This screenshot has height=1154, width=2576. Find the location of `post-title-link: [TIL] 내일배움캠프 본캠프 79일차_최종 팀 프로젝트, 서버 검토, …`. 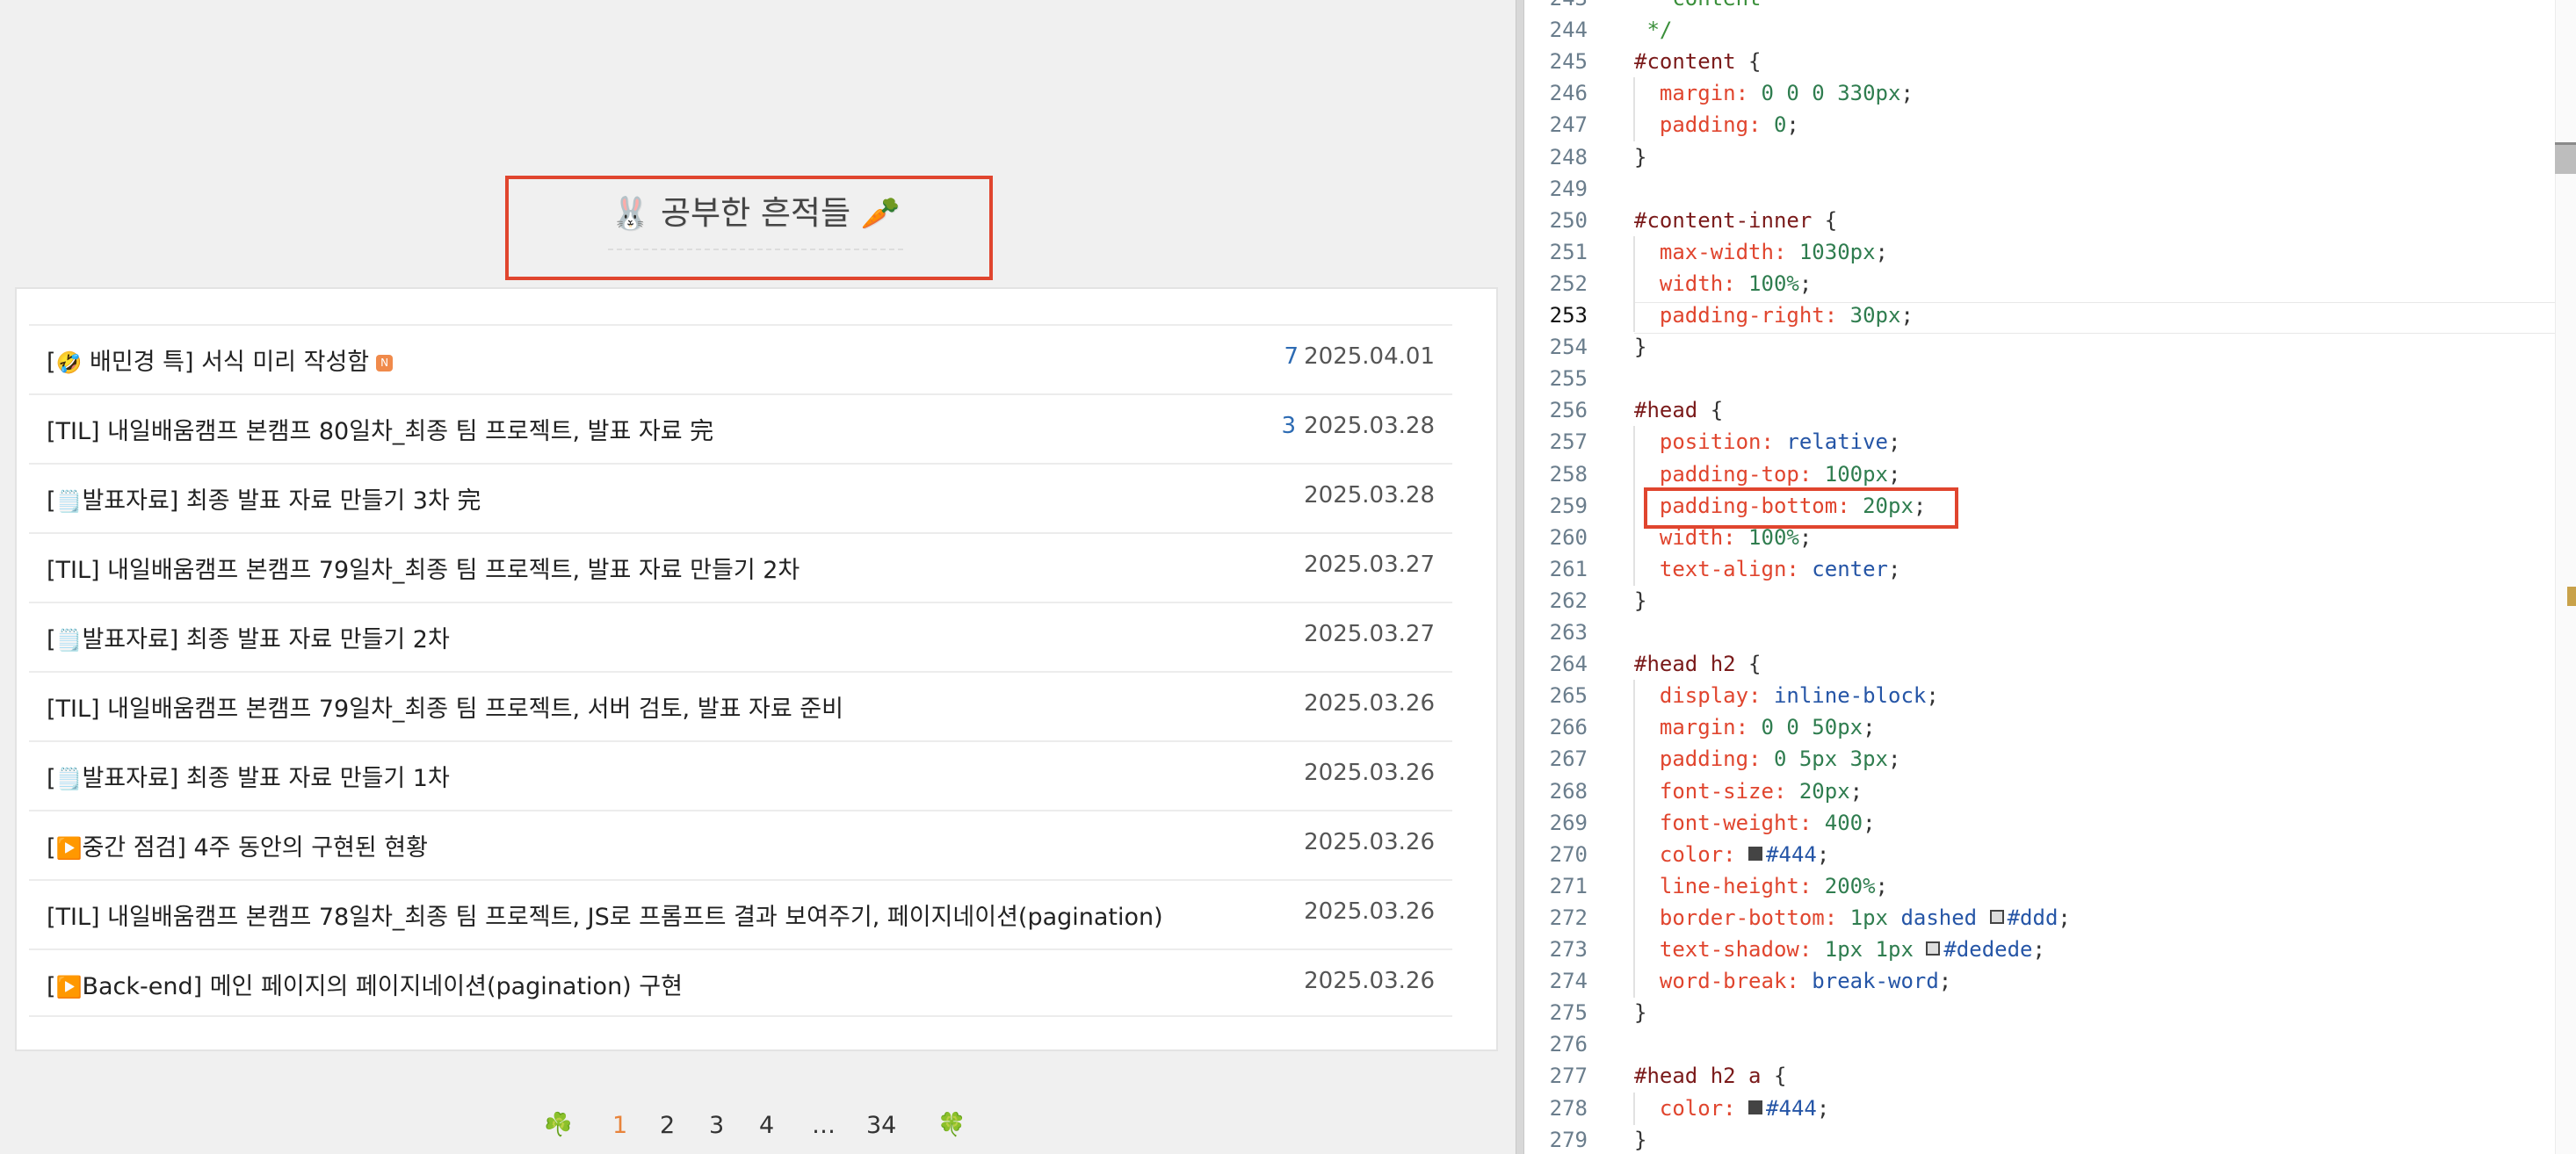

post-title-link: [TIL] 내일배움캠프 본캠프 79일차_최종 팀 프로젝트, 서버 검토, … is located at coordinates (445, 706).